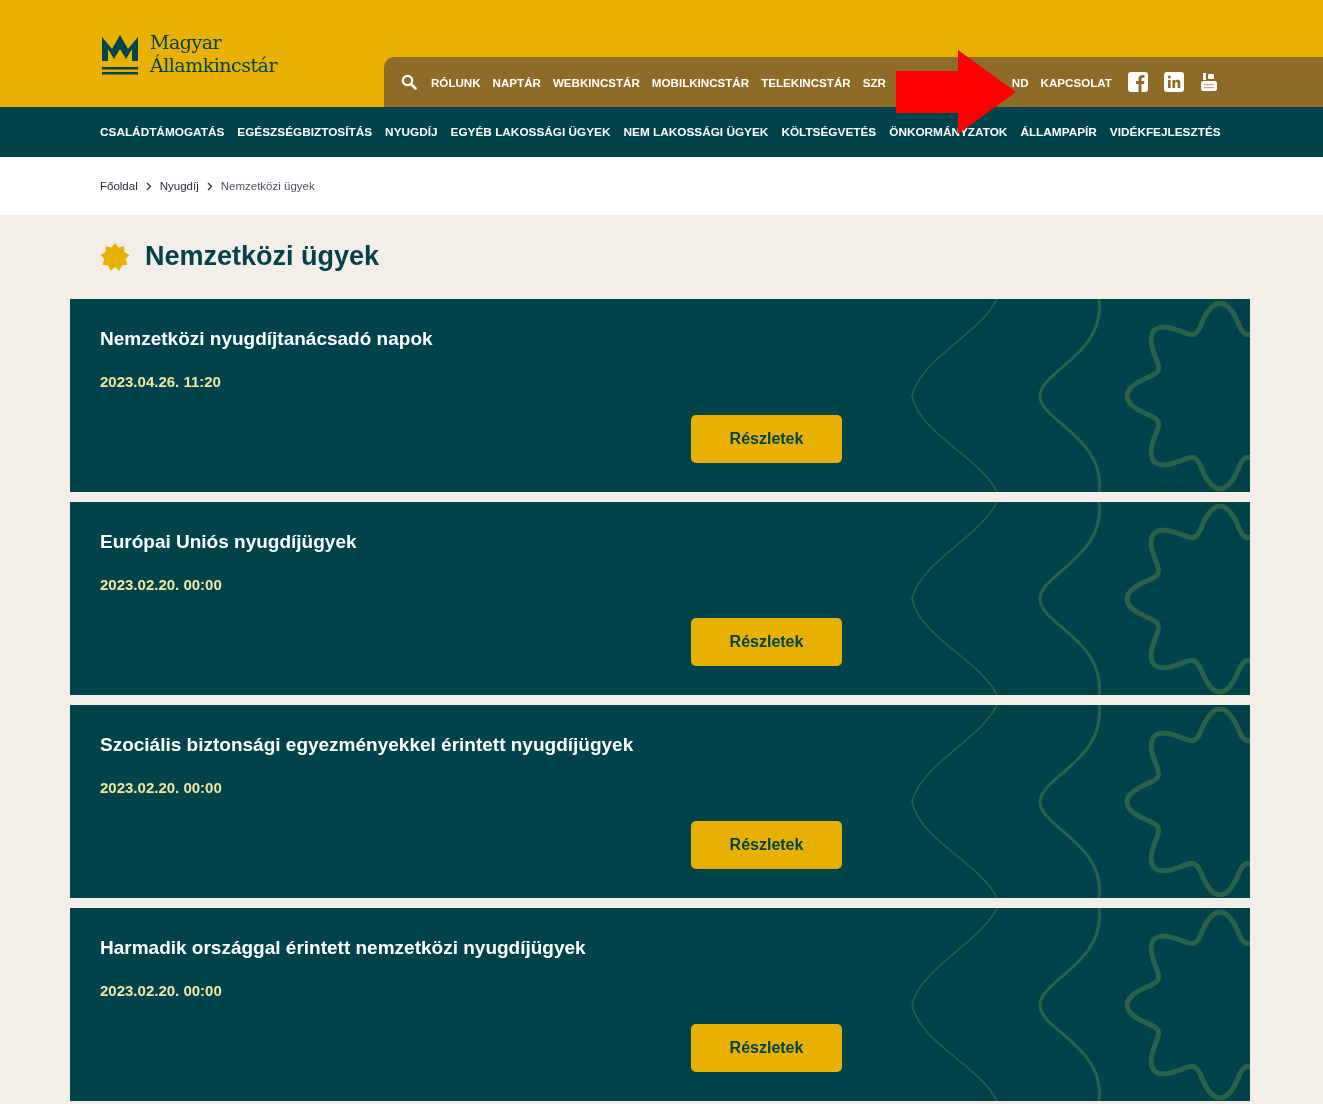 Image resolution: width=1323 pixels, height=1104 pixels. What do you see at coordinates (874, 82) in the screenshot?
I see `top-nav-link: SZR` at bounding box center [874, 82].